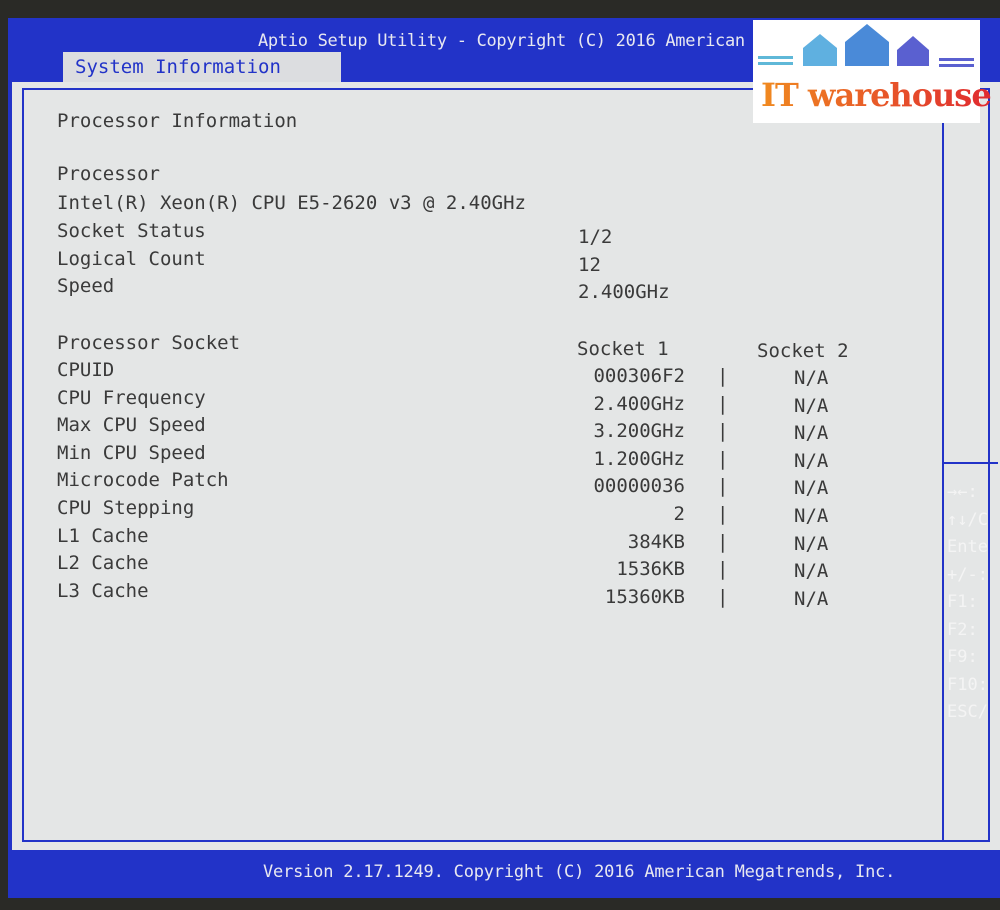  Describe the element at coordinates (85, 370) in the screenshot. I see `row-label: CPUID` at that location.